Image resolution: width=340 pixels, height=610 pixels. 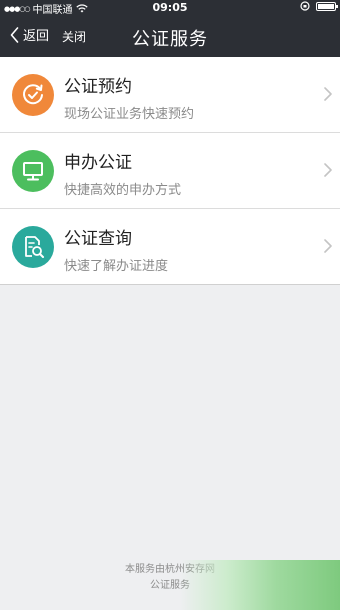 What do you see at coordinates (129, 114) in the screenshot?
I see `menu-item-subtitle: 现场公证业务快速预约` at bounding box center [129, 114].